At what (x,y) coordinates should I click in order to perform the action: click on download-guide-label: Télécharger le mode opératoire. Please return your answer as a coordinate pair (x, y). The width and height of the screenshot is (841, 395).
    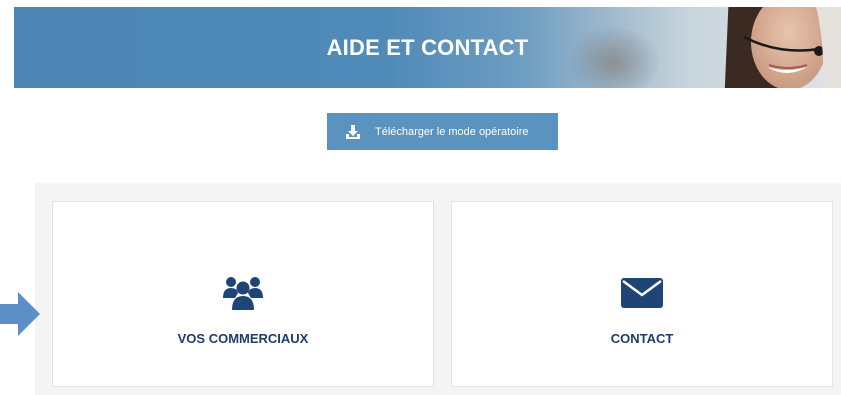
    Looking at the image, I should click on (452, 131).